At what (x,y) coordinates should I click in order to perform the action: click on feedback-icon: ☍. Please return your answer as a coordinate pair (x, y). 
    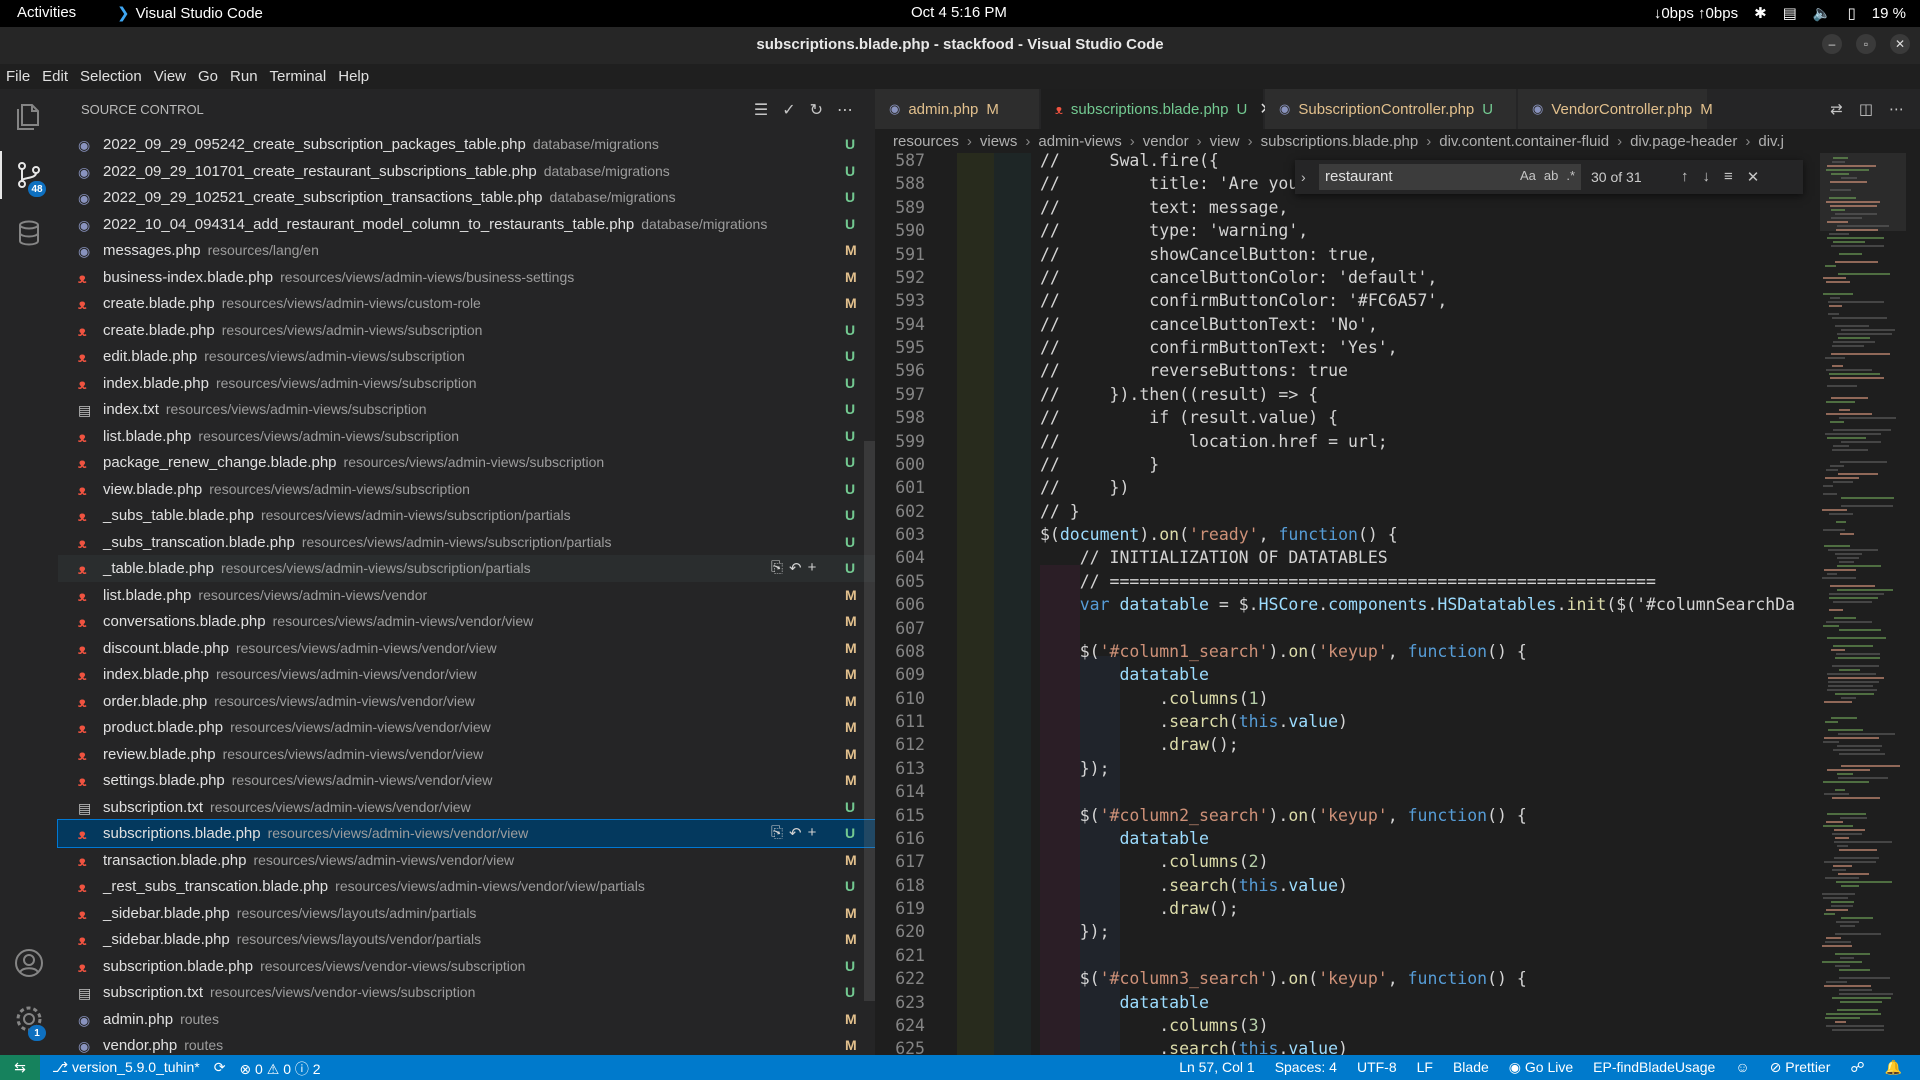
    Looking at the image, I should click on (1857, 1067).